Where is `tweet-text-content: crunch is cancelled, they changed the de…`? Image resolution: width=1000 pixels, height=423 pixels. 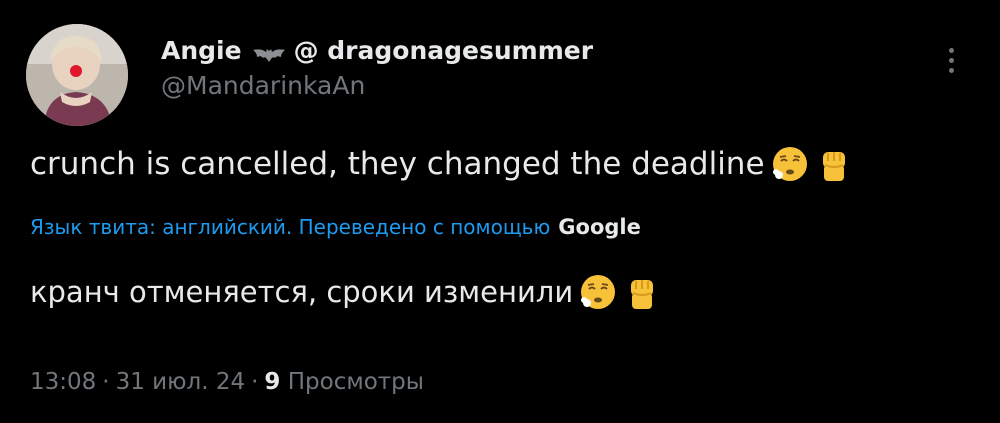
tweet-text-content: crunch is cancelled, they changed the de… is located at coordinates (397, 164).